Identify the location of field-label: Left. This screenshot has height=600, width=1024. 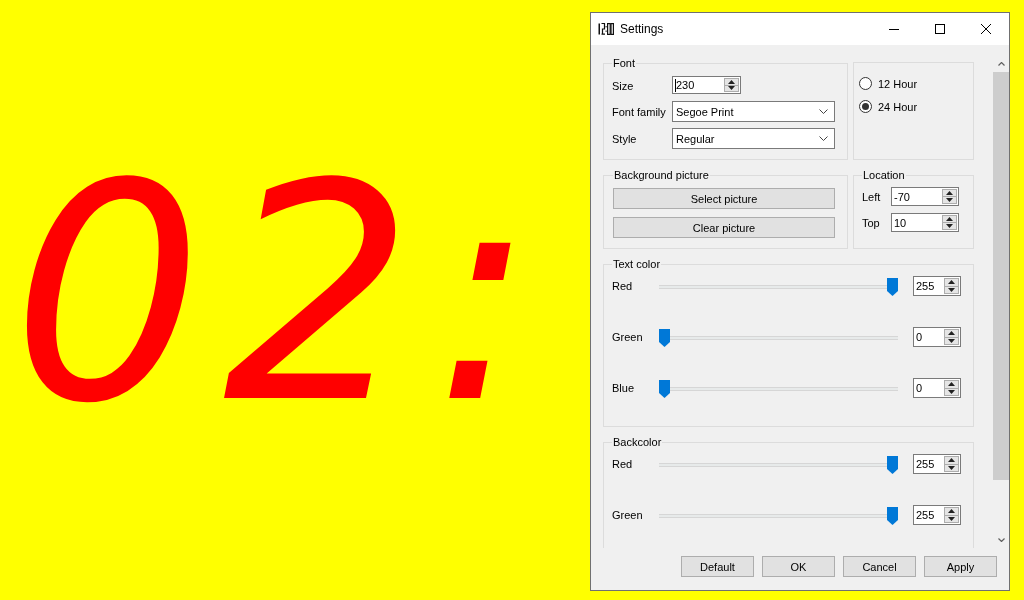
(871, 196).